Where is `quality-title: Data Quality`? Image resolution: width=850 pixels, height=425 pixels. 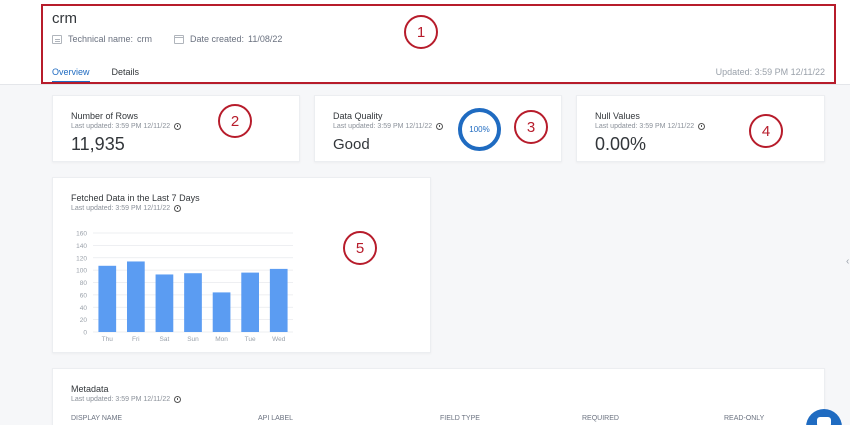
quality-title: Data Quality is located at coordinates (358, 116).